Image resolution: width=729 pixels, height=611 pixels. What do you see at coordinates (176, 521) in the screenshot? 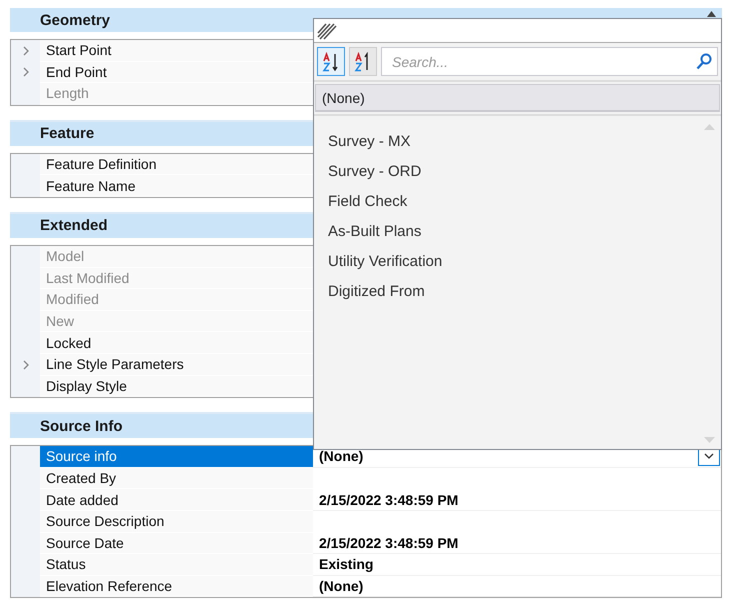
I see `property-label: Source Description` at bounding box center [176, 521].